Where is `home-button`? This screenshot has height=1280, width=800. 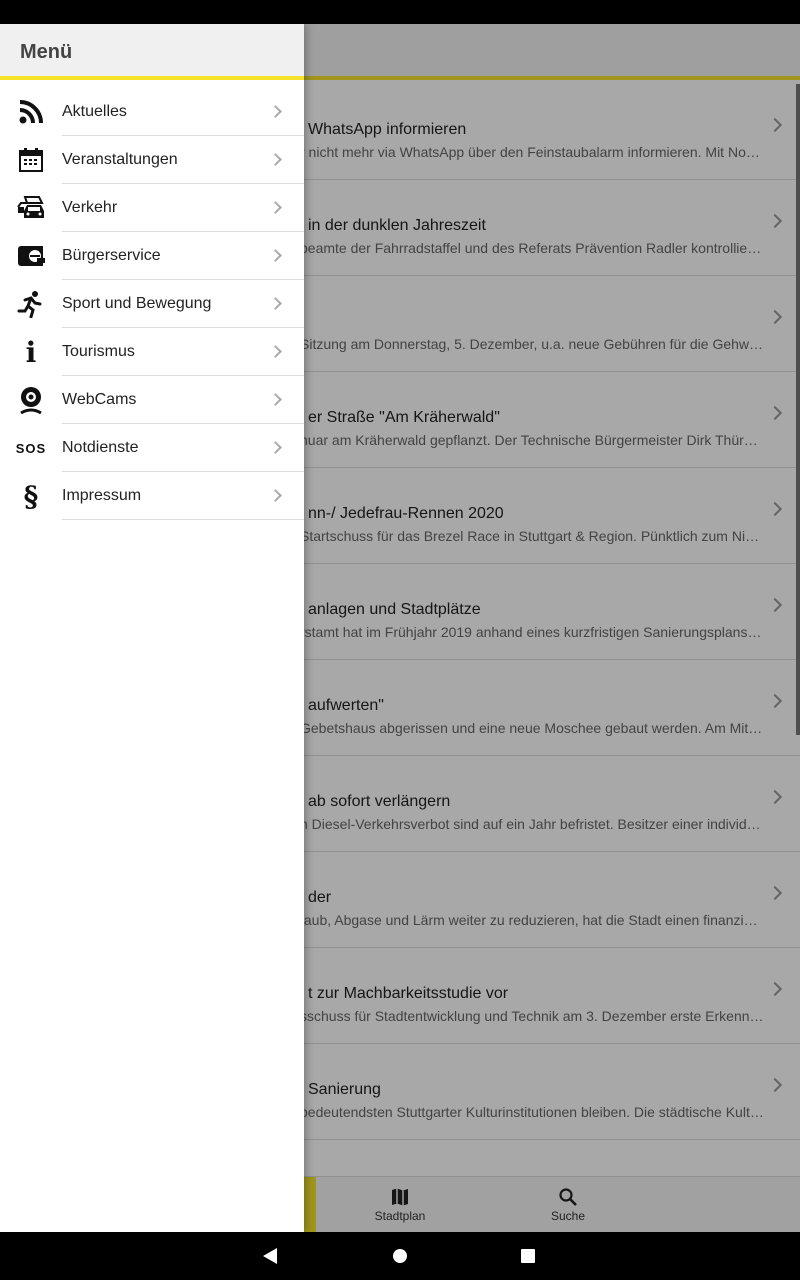 home-button is located at coordinates (400, 1256).